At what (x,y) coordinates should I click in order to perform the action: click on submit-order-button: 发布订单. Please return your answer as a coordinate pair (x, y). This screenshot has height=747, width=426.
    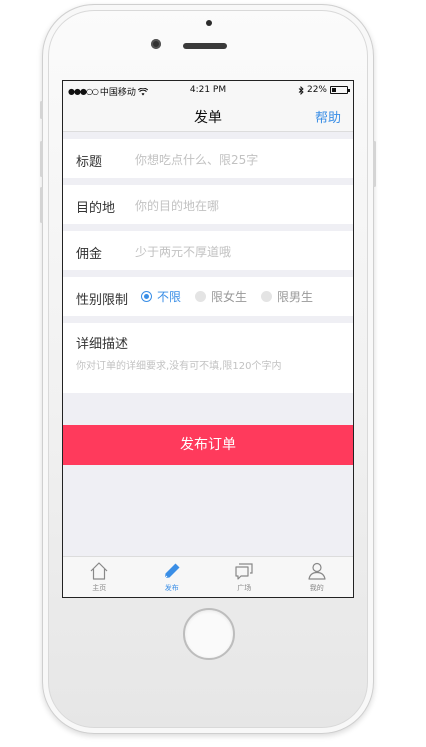
    Looking at the image, I should click on (208, 445).